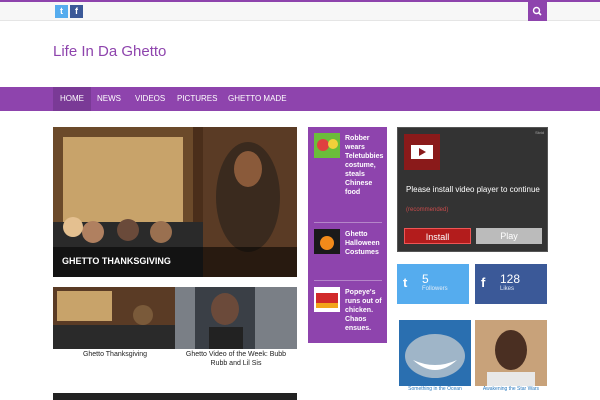 The image size is (600, 400). Describe the element at coordinates (539, 132) in the screenshot. I see `ad-brand: Stvid` at that location.